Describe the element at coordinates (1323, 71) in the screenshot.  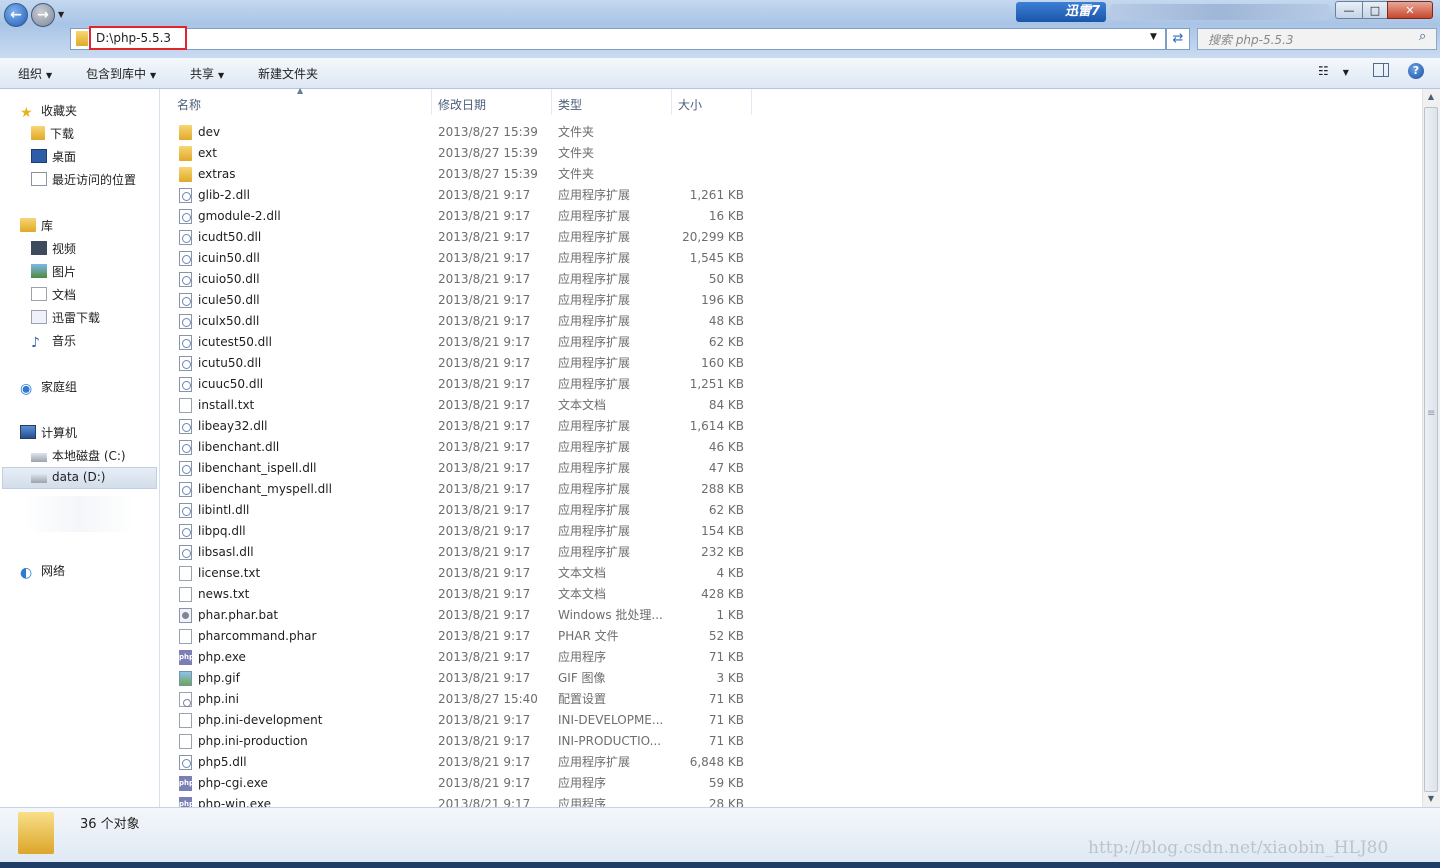
I see `details-view-icon: ☷` at that location.